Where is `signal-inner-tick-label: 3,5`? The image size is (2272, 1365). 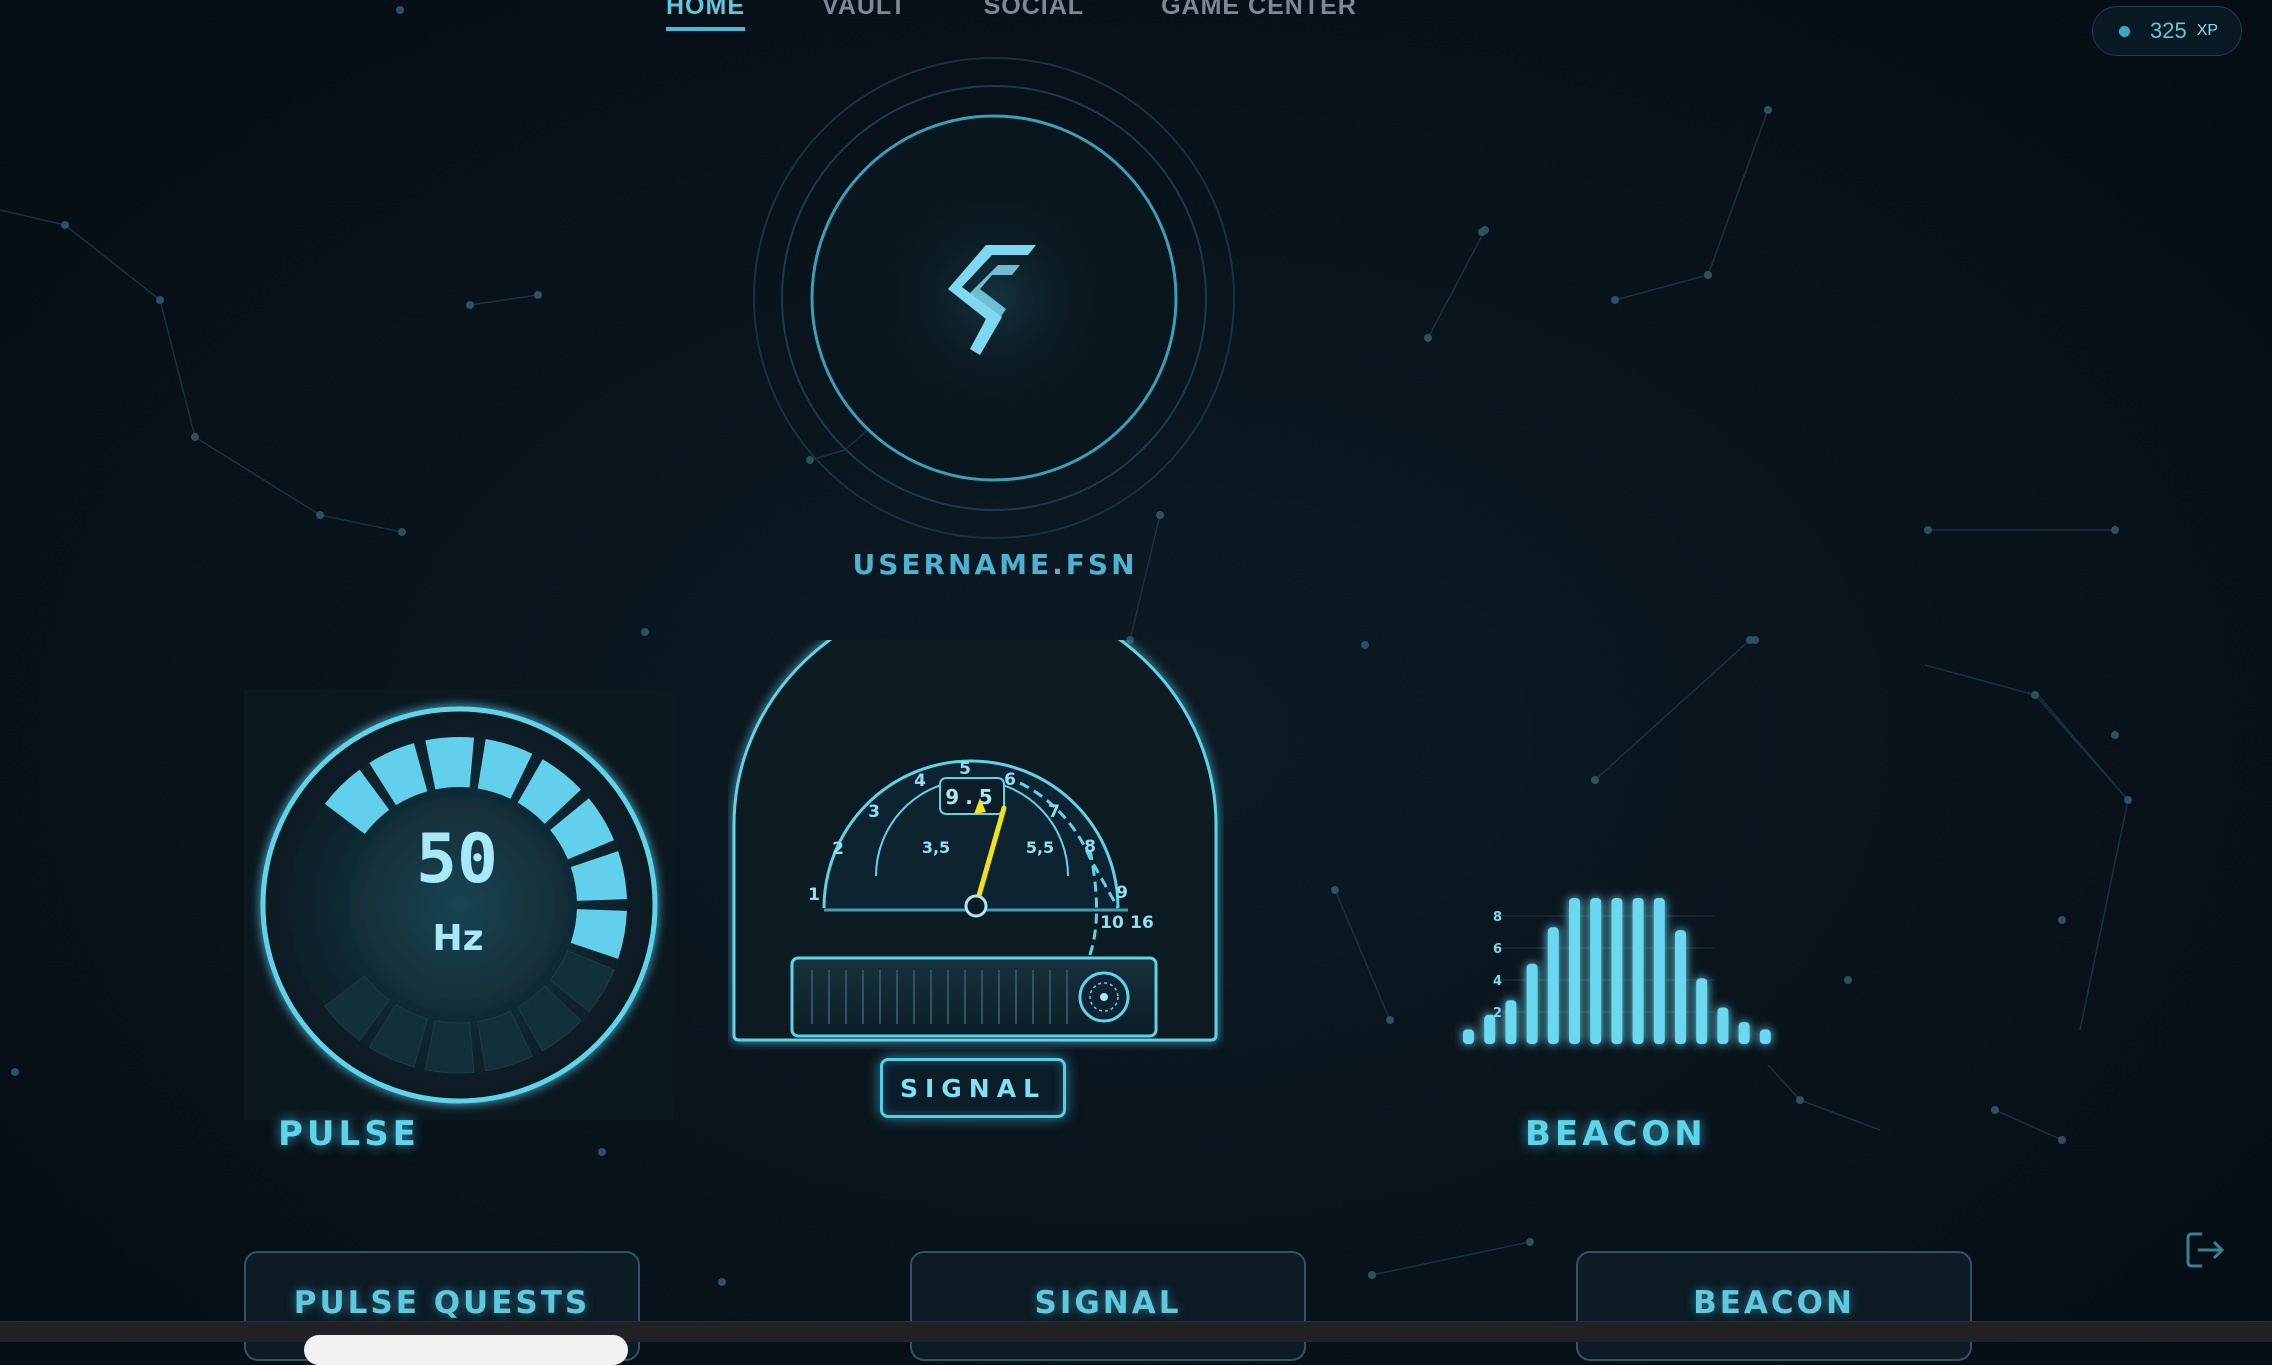
signal-inner-tick-label: 3,5 is located at coordinates (936, 847).